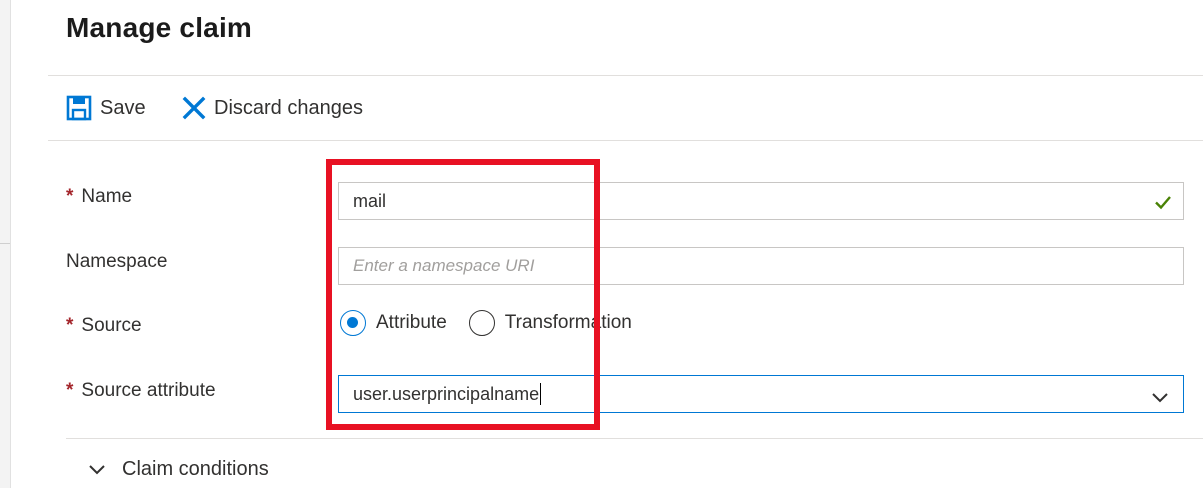 The width and height of the screenshot is (1203, 488). What do you see at coordinates (568, 322) in the screenshot?
I see `radio-transformation-label: Transformation` at bounding box center [568, 322].